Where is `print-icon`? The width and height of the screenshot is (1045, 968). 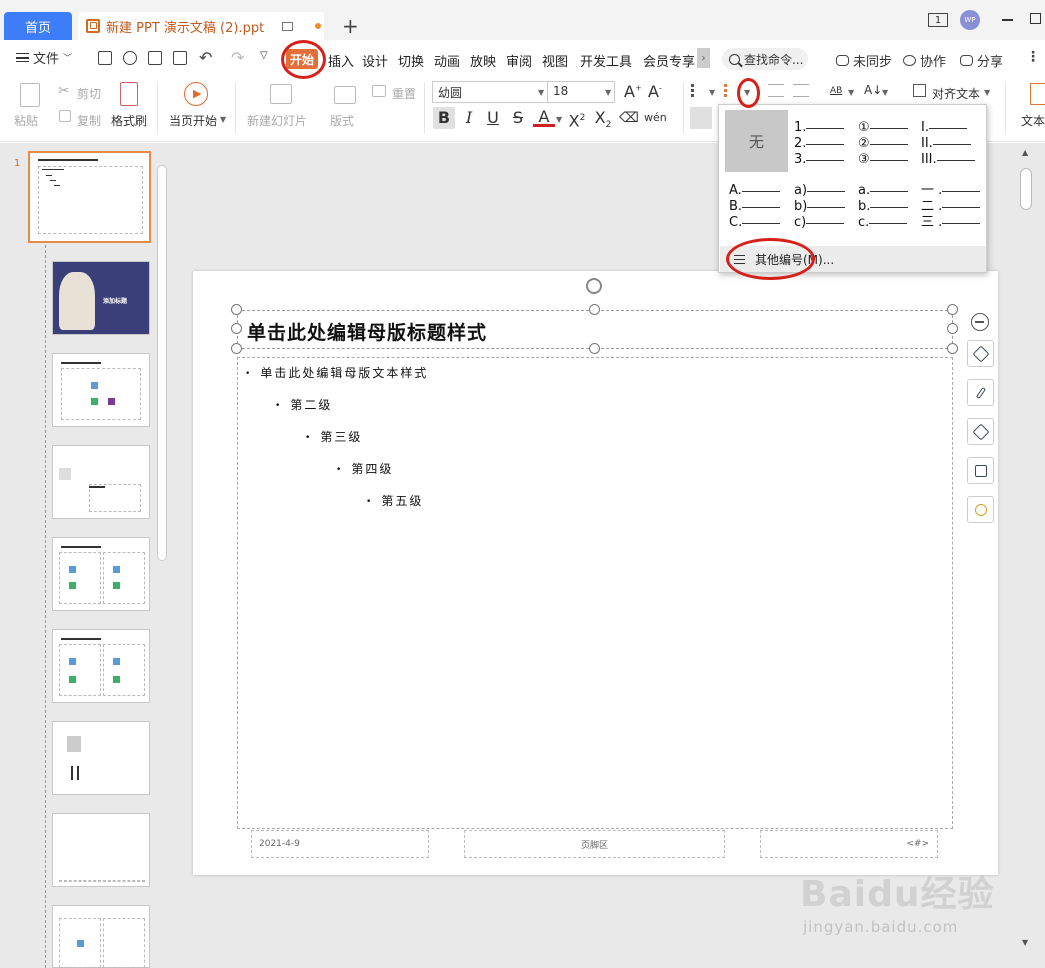
print-icon is located at coordinates (155, 58).